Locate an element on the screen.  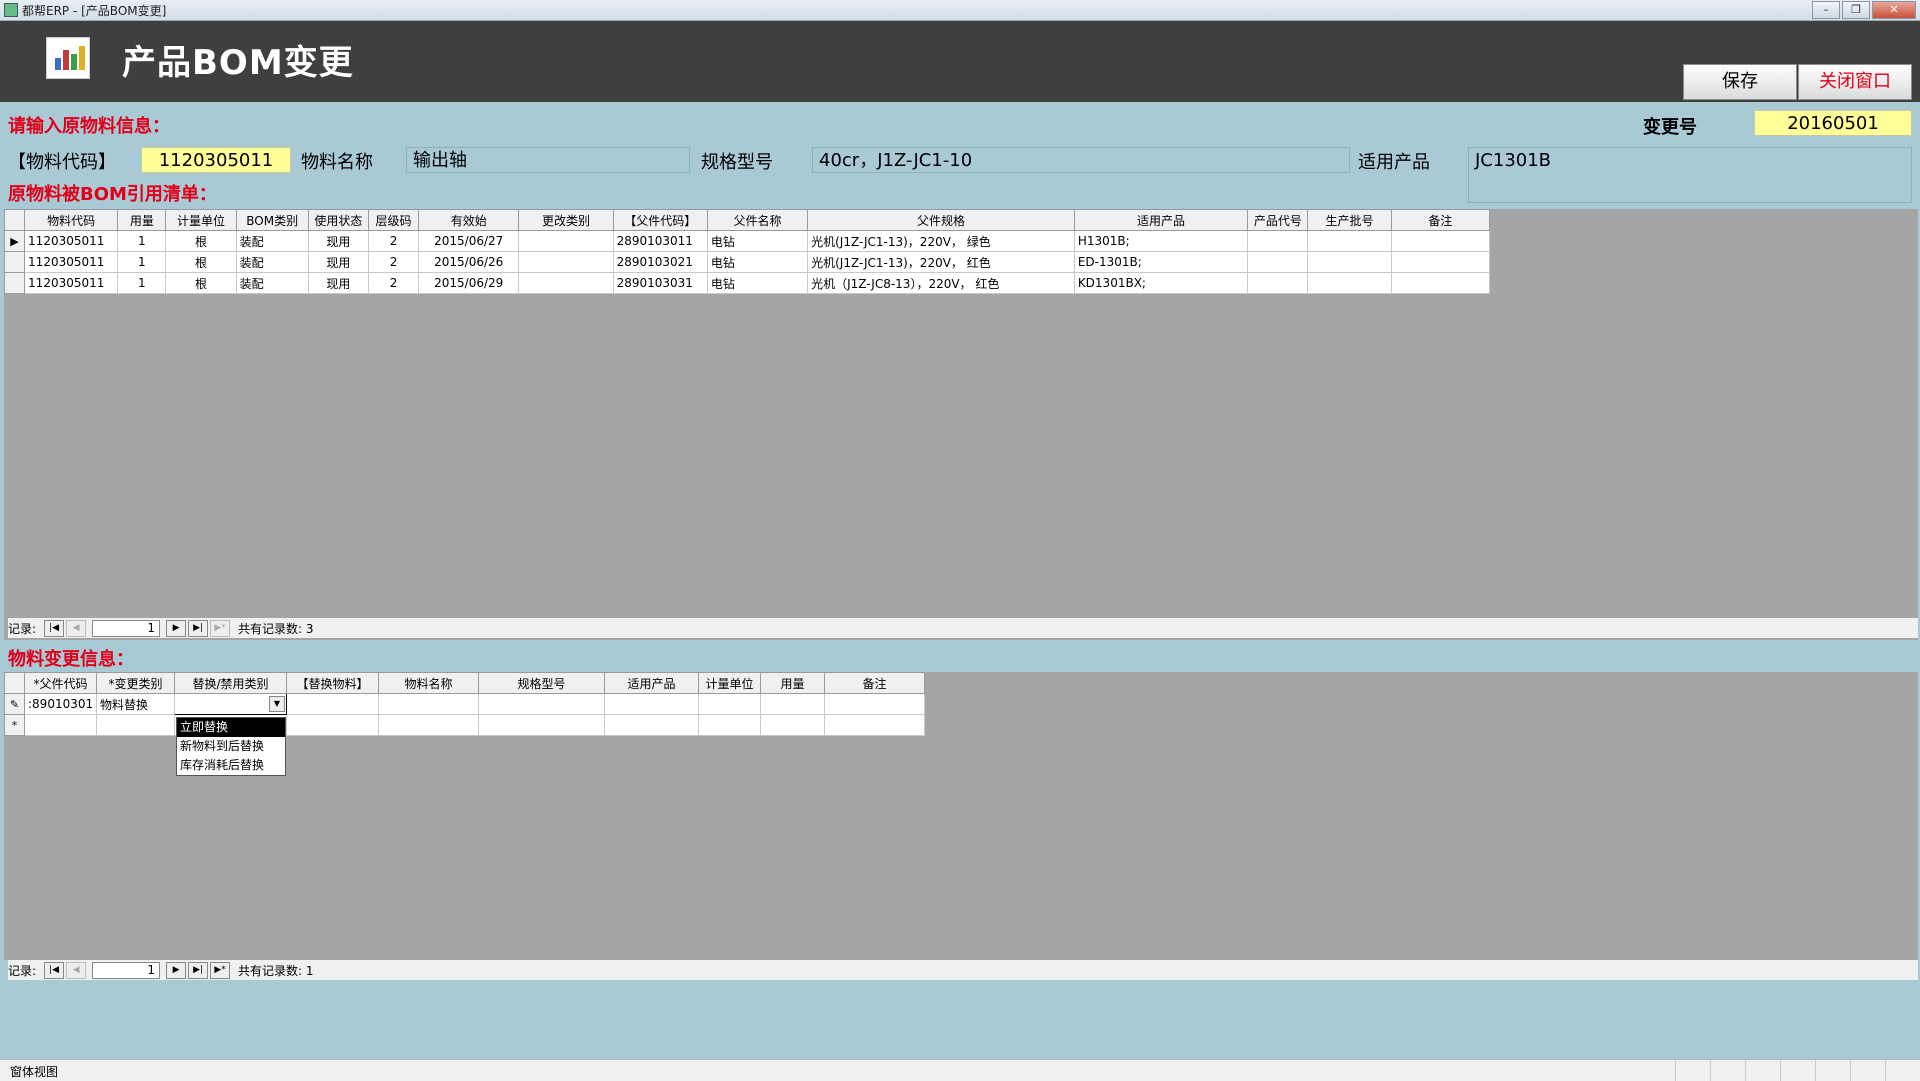
column-header: 产品代号 is located at coordinates (1278, 220).